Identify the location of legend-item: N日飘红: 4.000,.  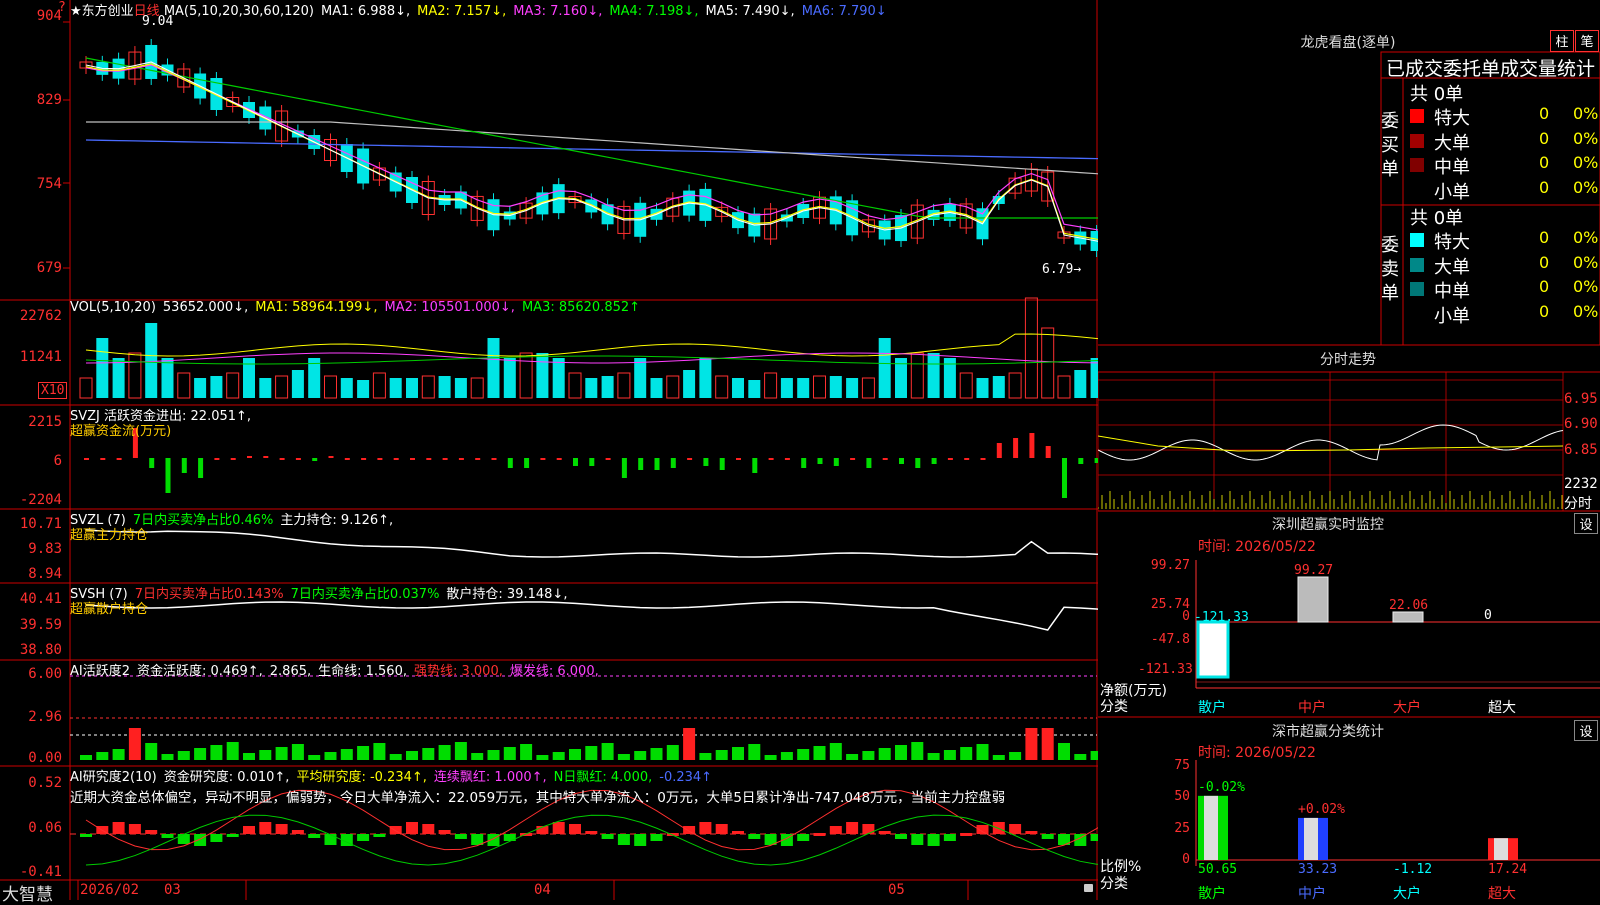
(603, 777).